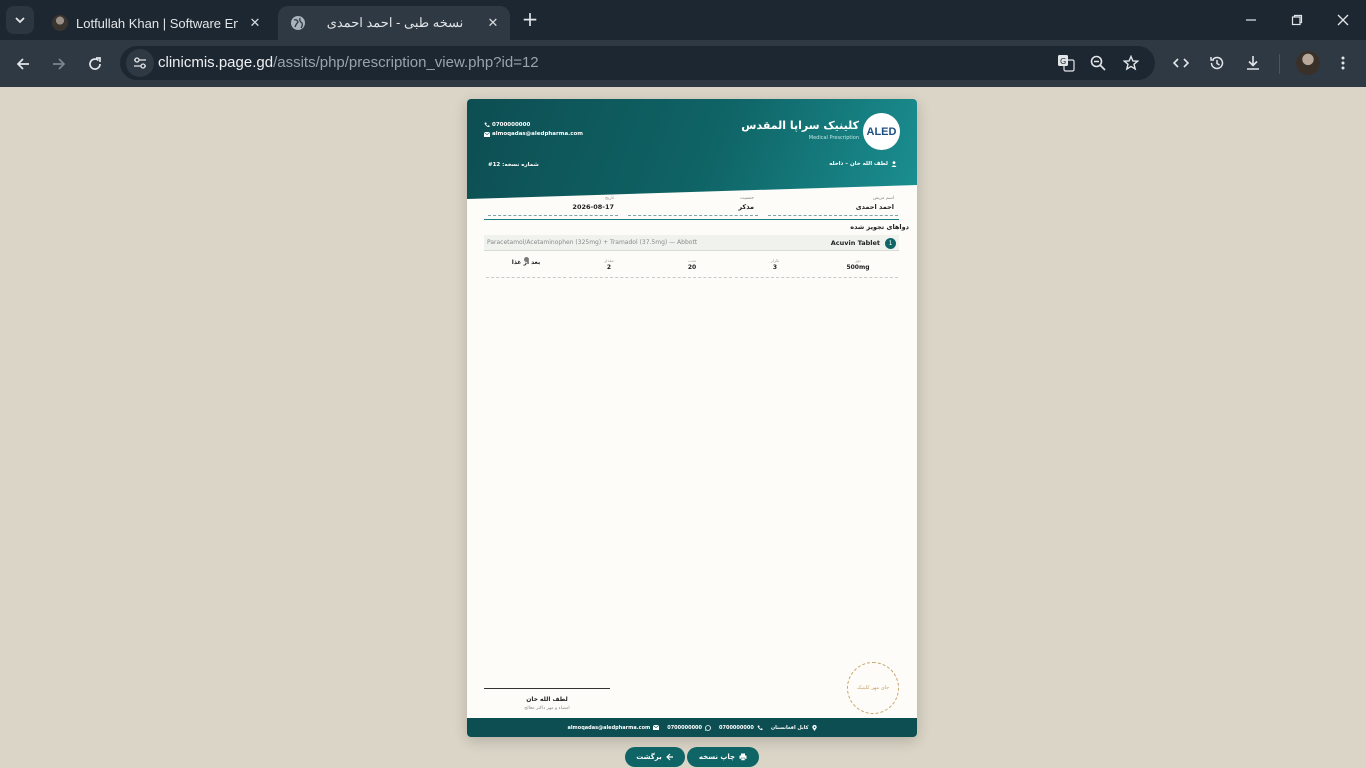 This screenshot has height=768, width=1366. I want to click on doctor-info: لطف الله خان – داخله, so click(863, 164).